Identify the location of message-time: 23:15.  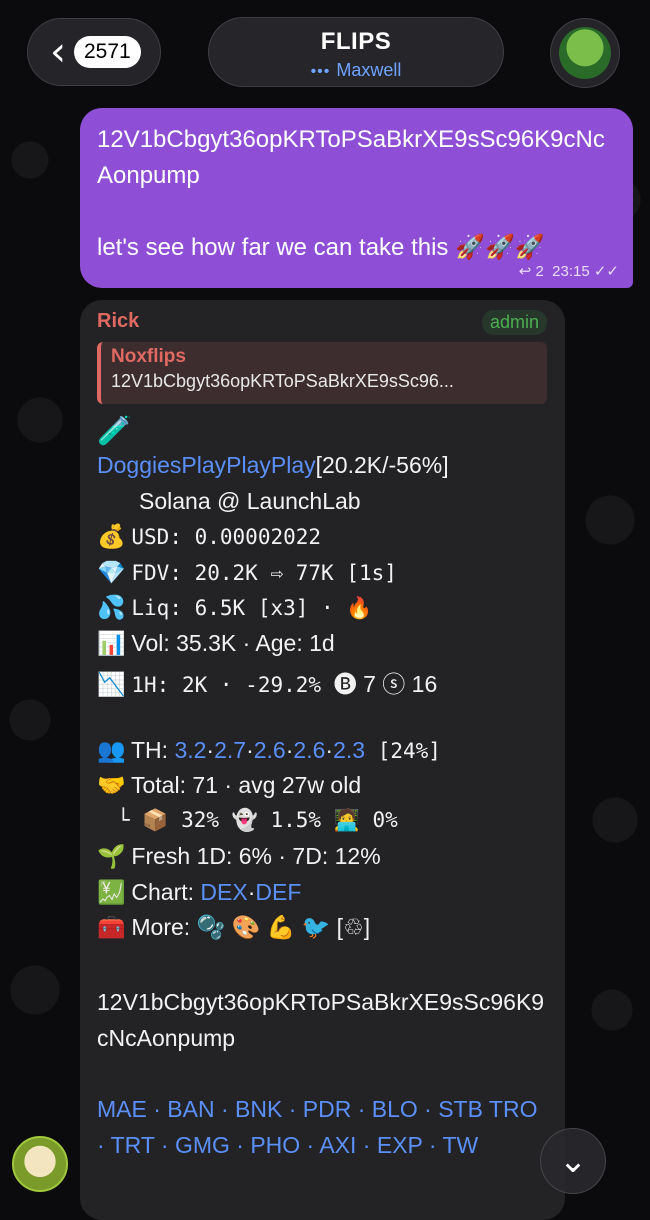
(571, 271).